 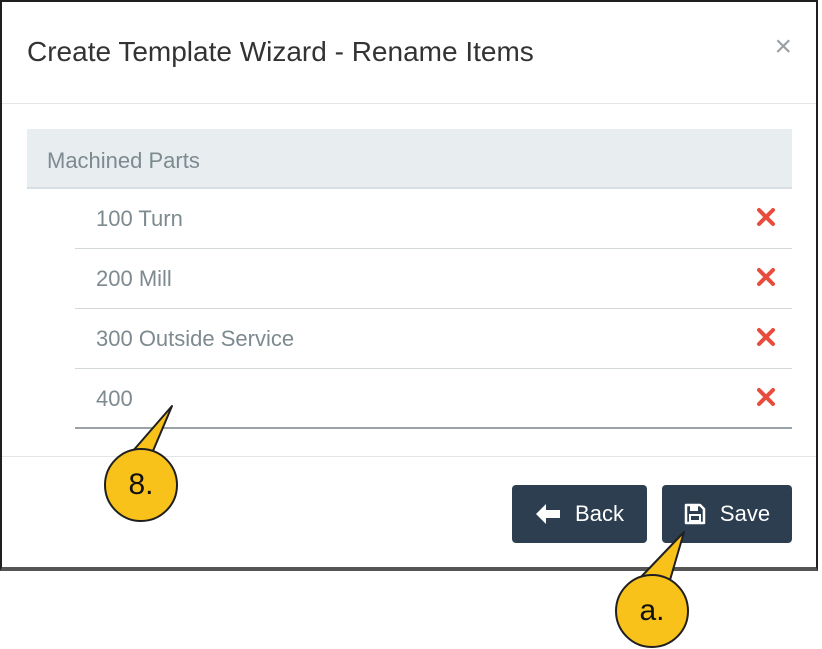 I want to click on dialog-title: Create Template Wizard - Rename Items, so click(x=280, y=51).